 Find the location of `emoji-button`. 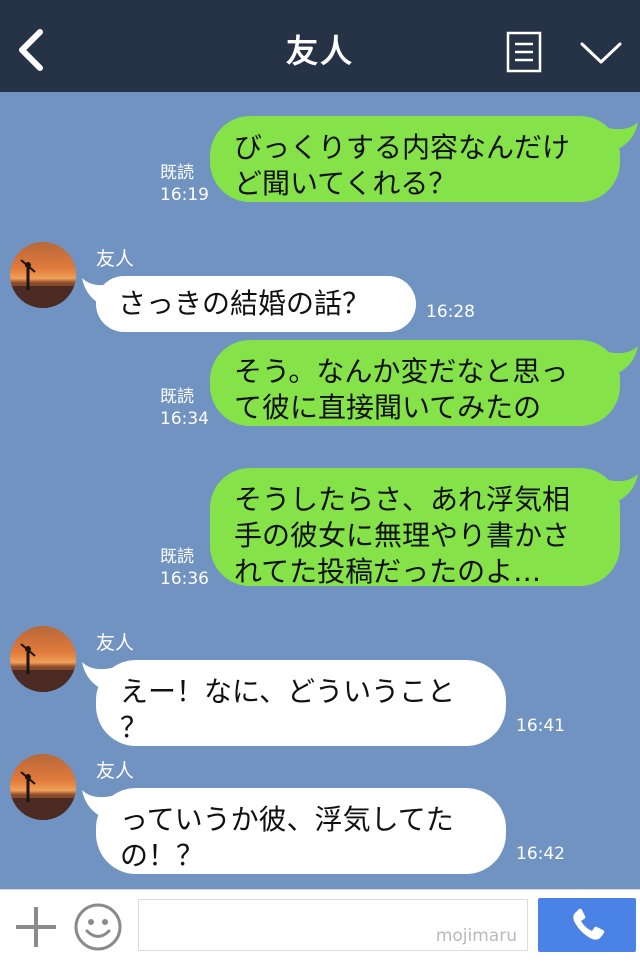

emoji-button is located at coordinates (98, 927).